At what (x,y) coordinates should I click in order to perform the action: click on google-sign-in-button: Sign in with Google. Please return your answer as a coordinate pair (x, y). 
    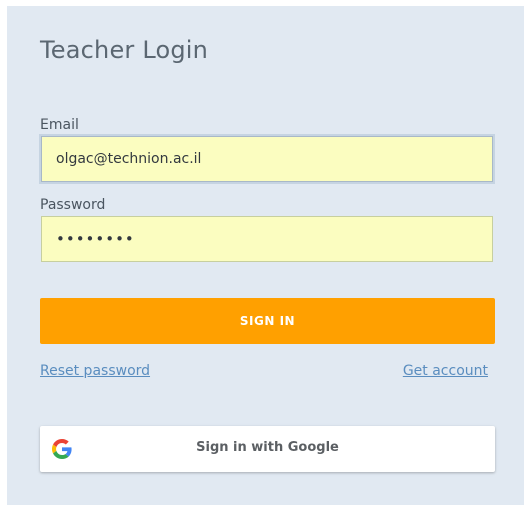
    Looking at the image, I should click on (267, 449).